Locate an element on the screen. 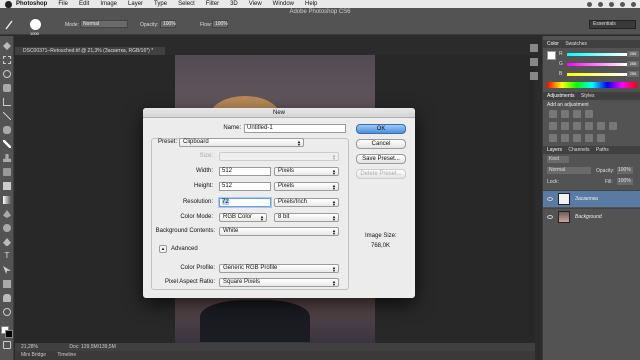  tab-timeline: Timeline is located at coordinates (66, 355).